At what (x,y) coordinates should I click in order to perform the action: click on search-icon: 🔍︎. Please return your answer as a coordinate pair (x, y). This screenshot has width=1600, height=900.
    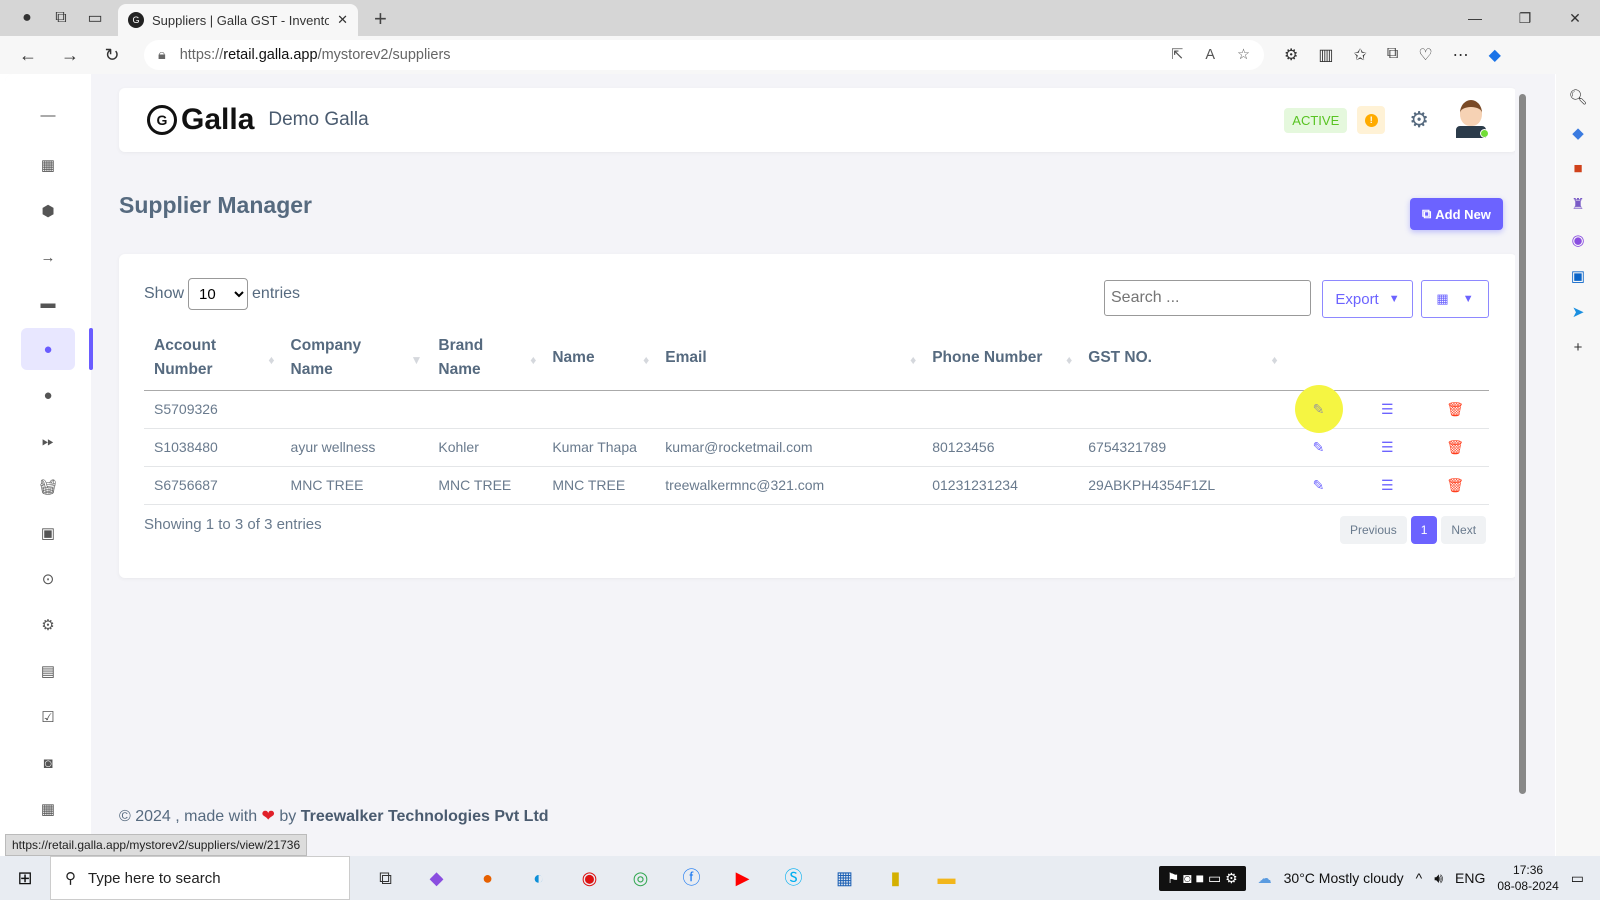
    Looking at the image, I should click on (1577, 97).